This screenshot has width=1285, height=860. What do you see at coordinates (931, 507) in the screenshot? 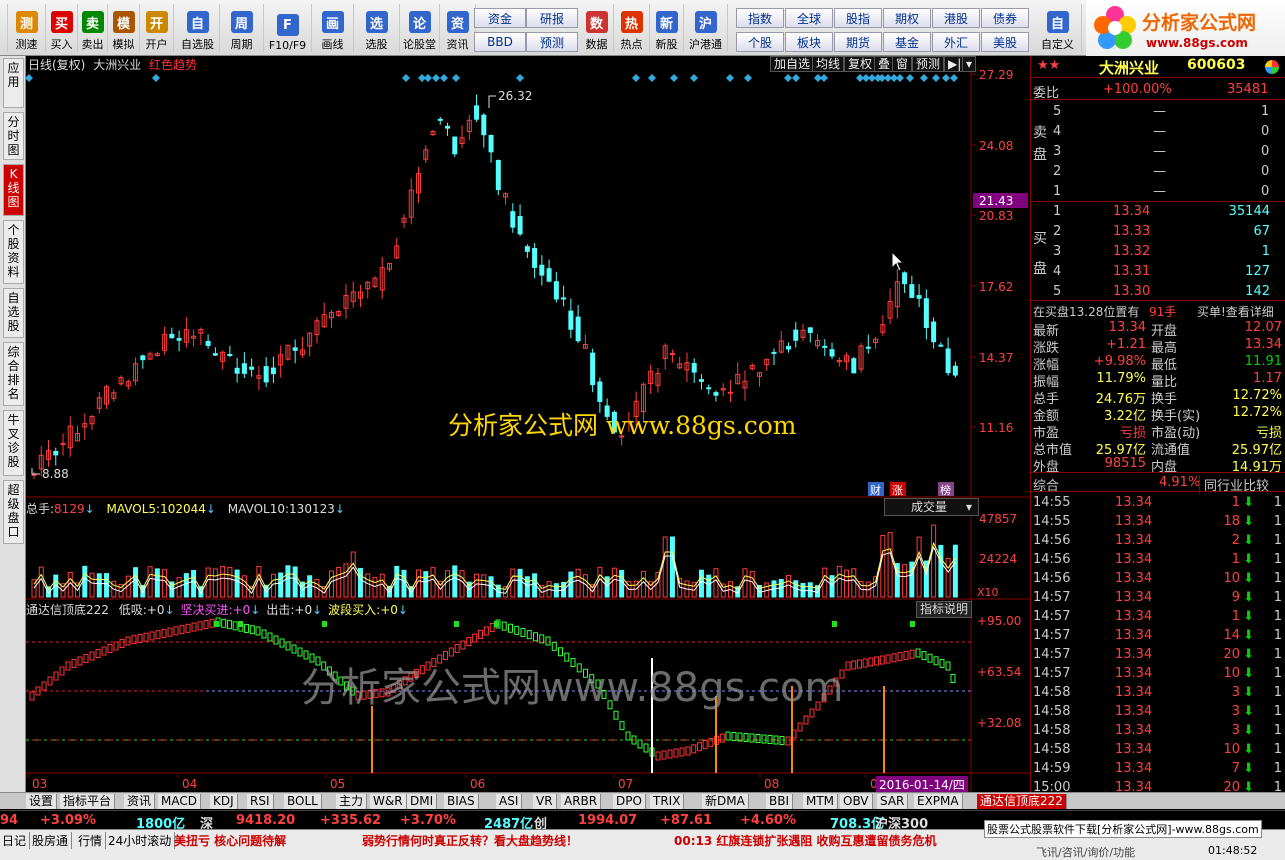
I see `volume-selector: 成交量 ▾` at bounding box center [931, 507].